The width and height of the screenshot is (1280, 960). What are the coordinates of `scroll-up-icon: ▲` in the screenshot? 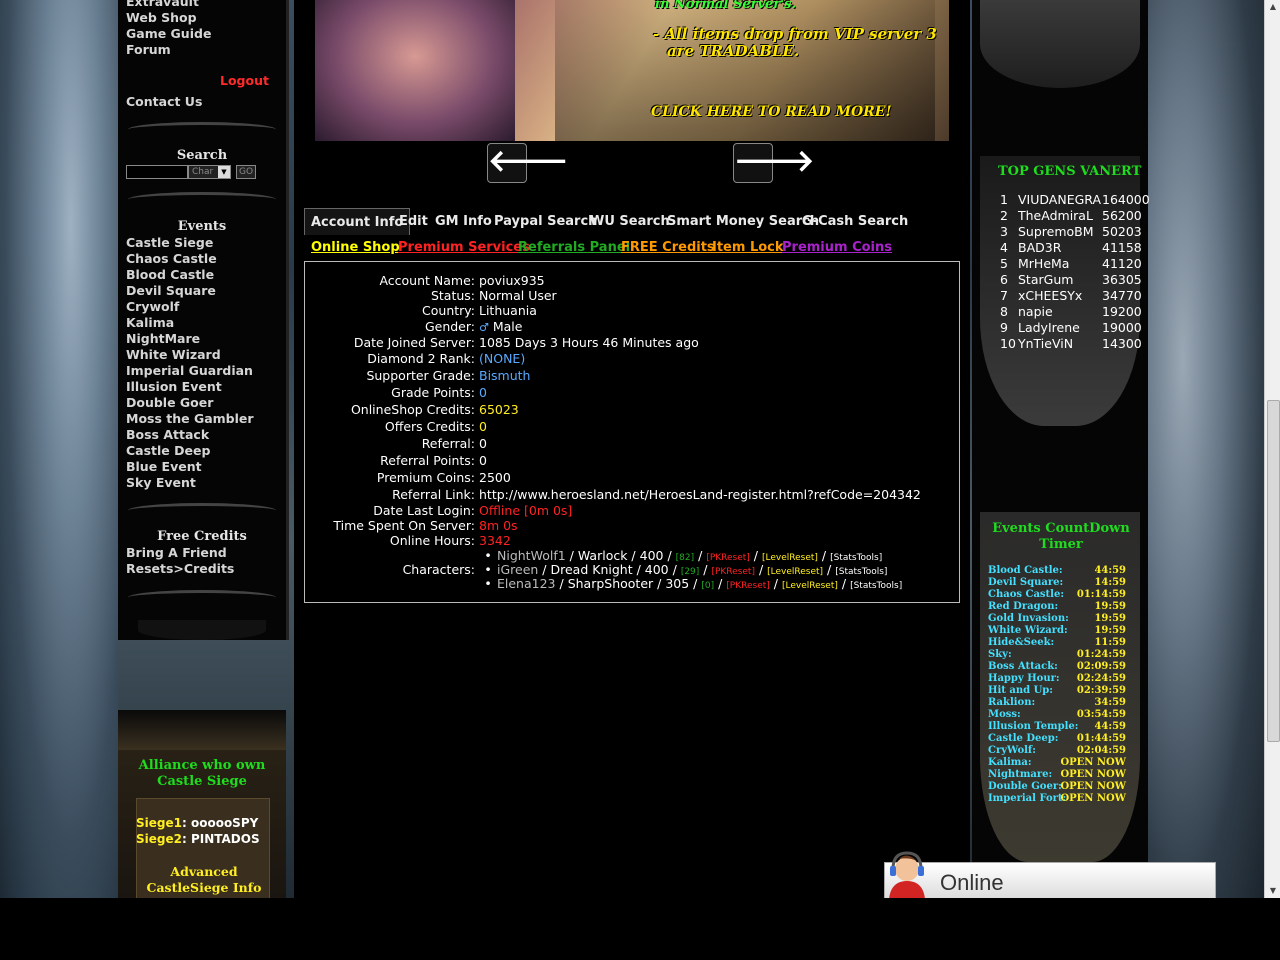 It's located at (1272, 7).